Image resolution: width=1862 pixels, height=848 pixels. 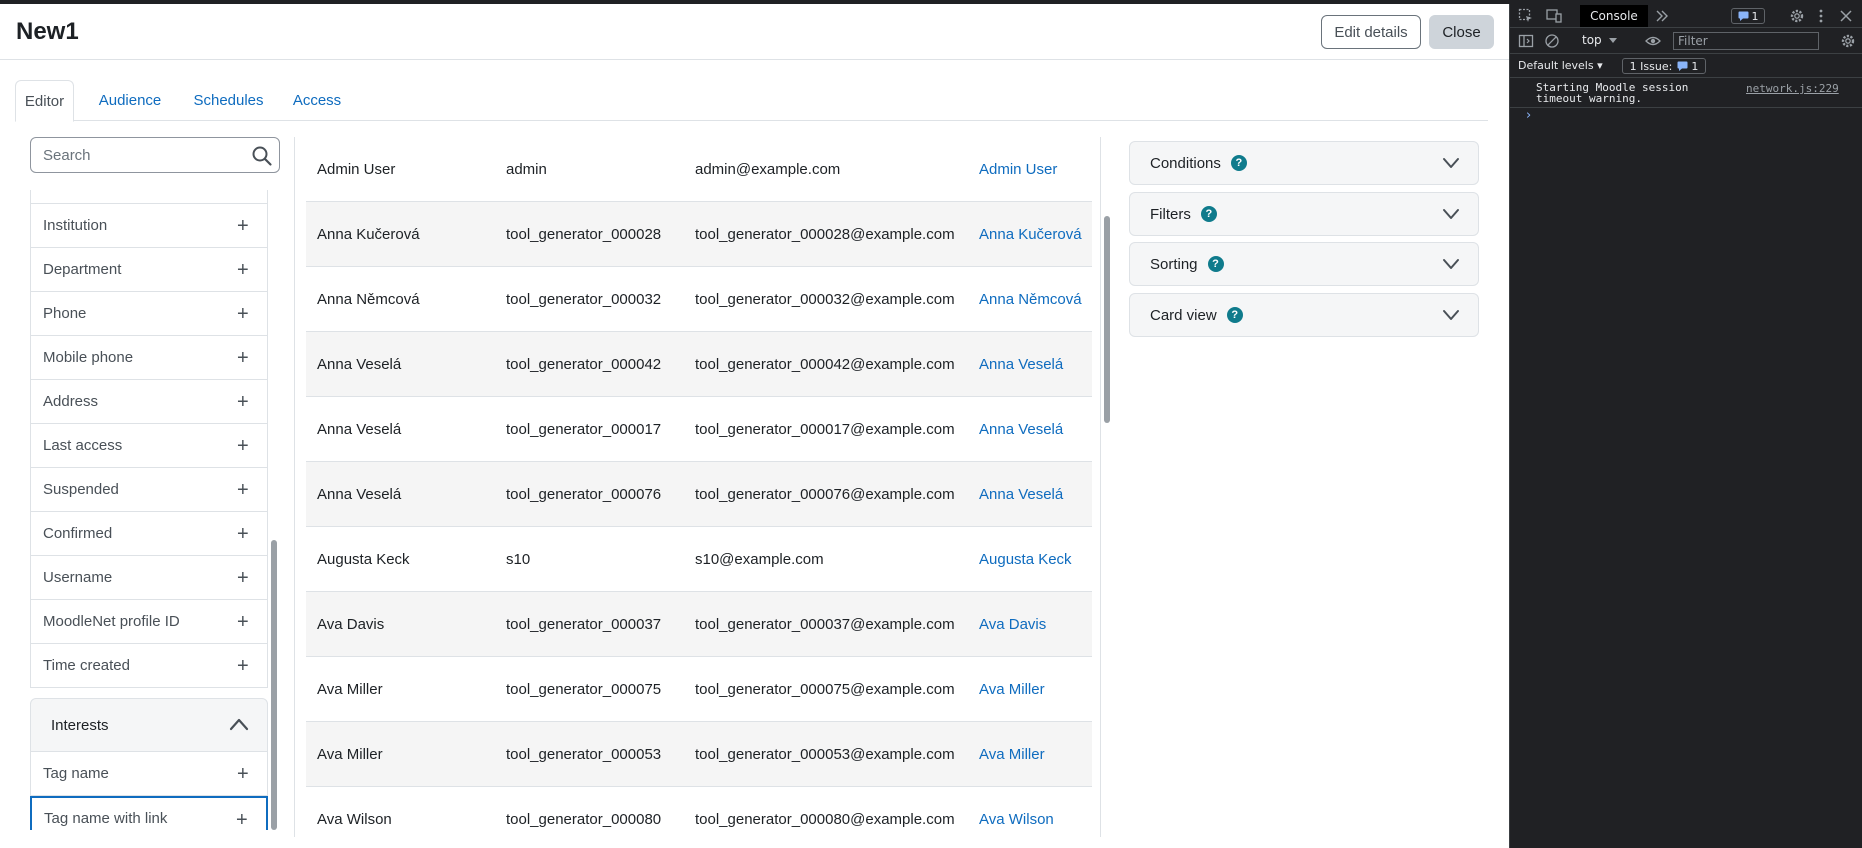 I want to click on issues-count: 1, so click(x=1695, y=66).